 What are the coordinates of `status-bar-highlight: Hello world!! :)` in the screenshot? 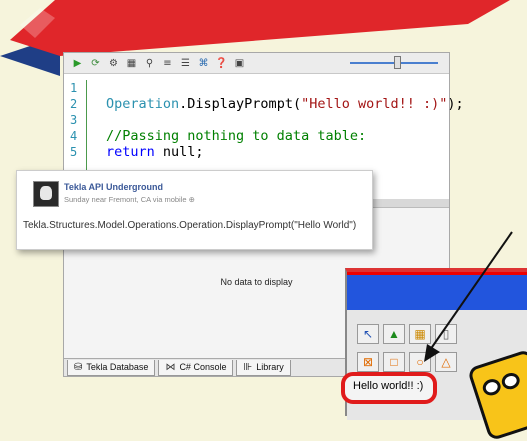 It's located at (389, 388).